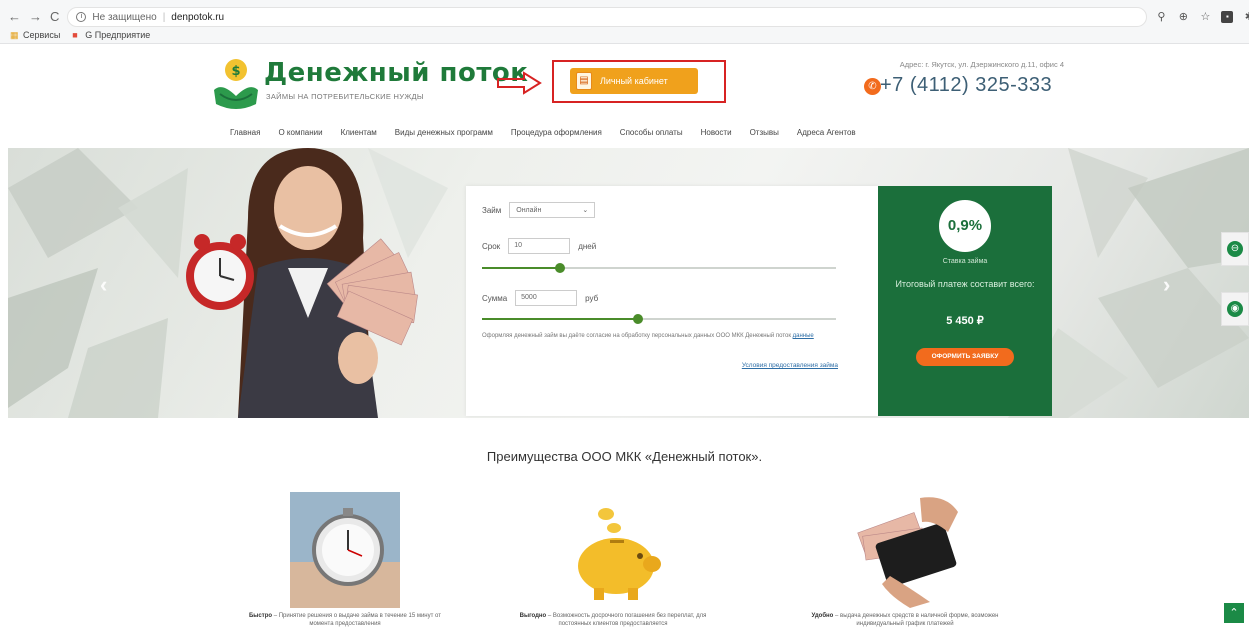  I want to click on total-label: Итоговый платеж составит всего:, so click(965, 284).